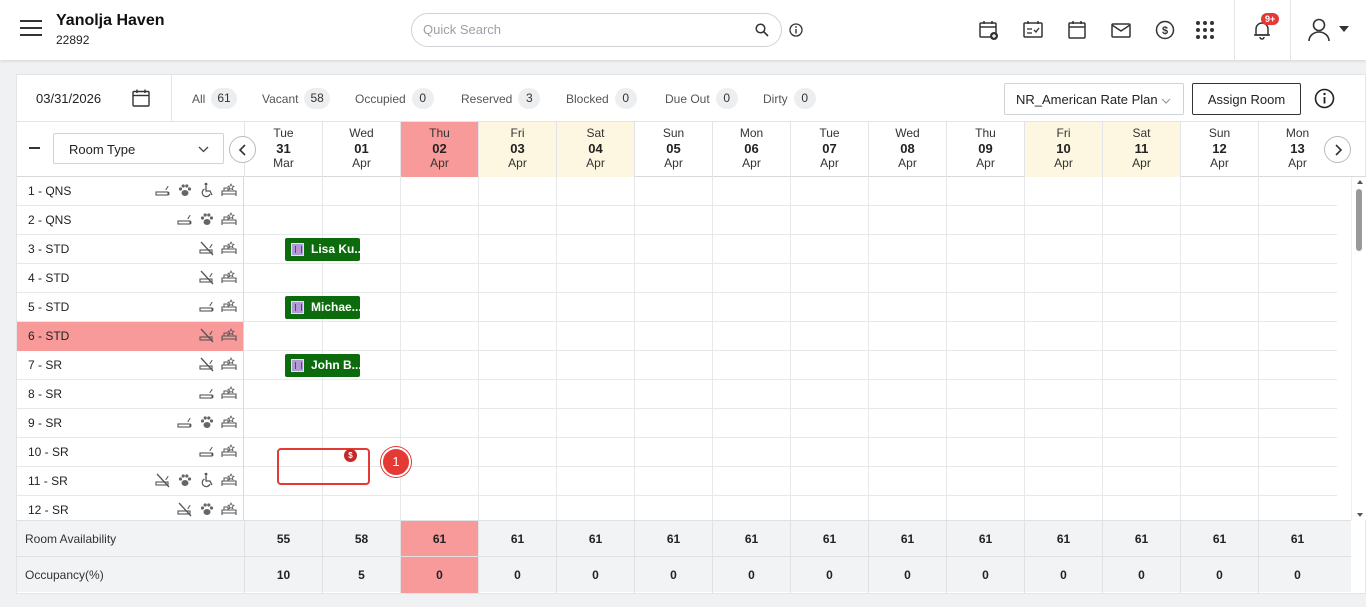 This screenshot has width=1366, height=607. What do you see at coordinates (907, 133) in the screenshot?
I see `day-of-week: Wed` at bounding box center [907, 133].